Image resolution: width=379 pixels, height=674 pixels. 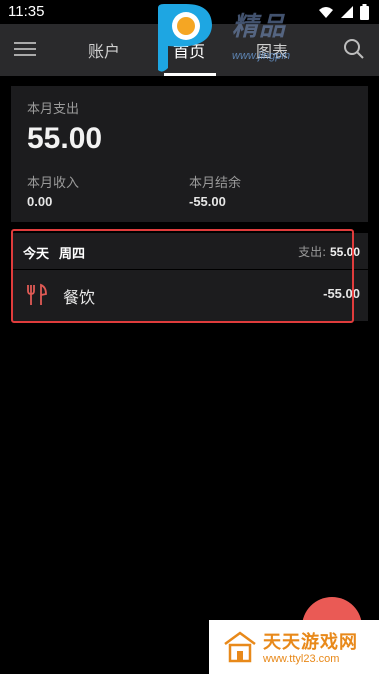 I want to click on monthly-balance-label: 本月结余, so click(x=215, y=183).